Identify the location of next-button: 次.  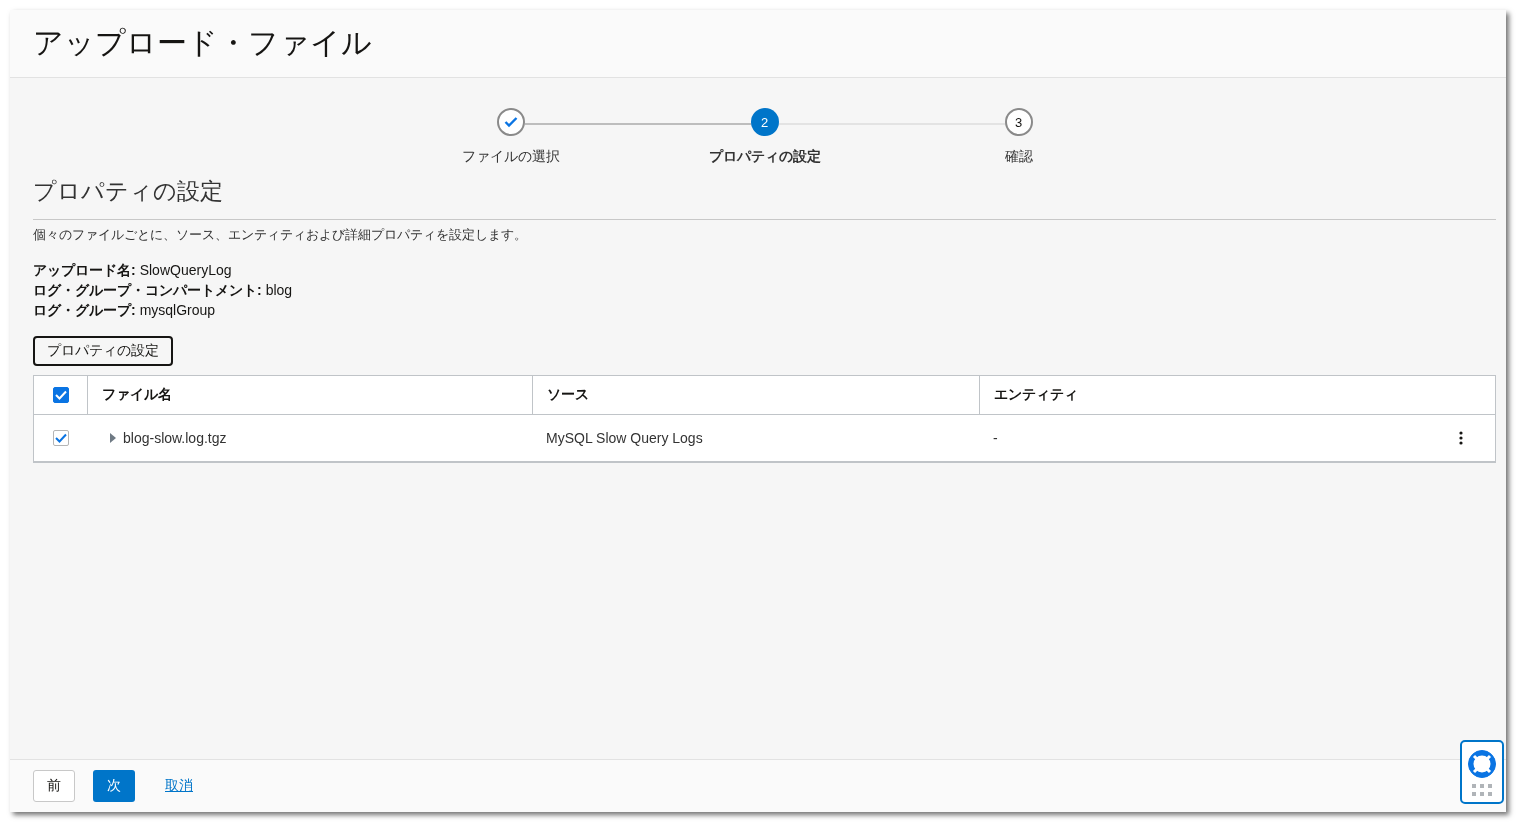
(114, 786).